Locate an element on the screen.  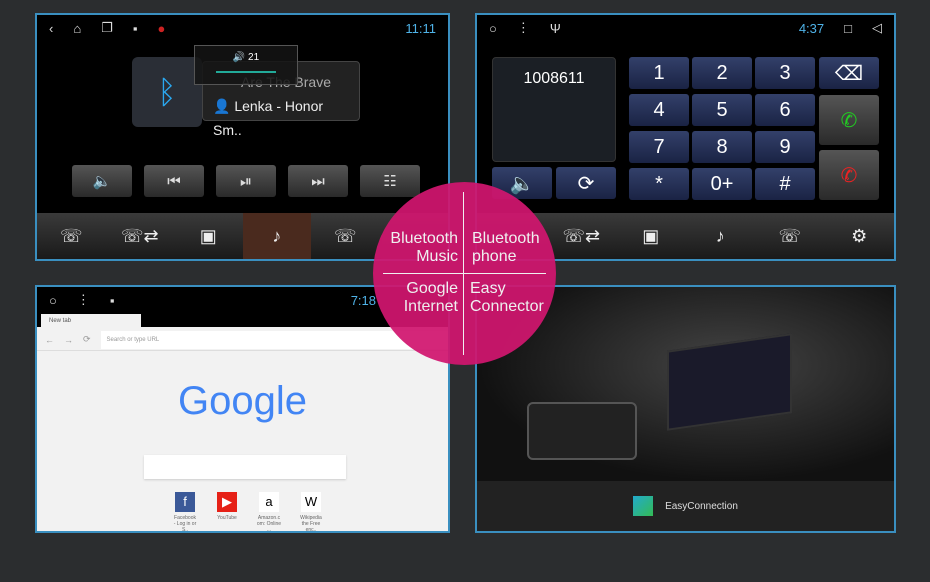
key-11: # is located at coordinates (785, 184).